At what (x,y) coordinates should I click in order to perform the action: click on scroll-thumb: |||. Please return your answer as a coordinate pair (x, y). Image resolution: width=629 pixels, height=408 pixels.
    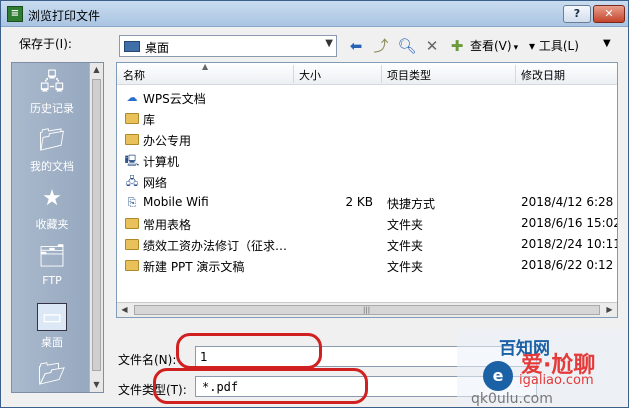
    Looking at the image, I should click on (367, 310).